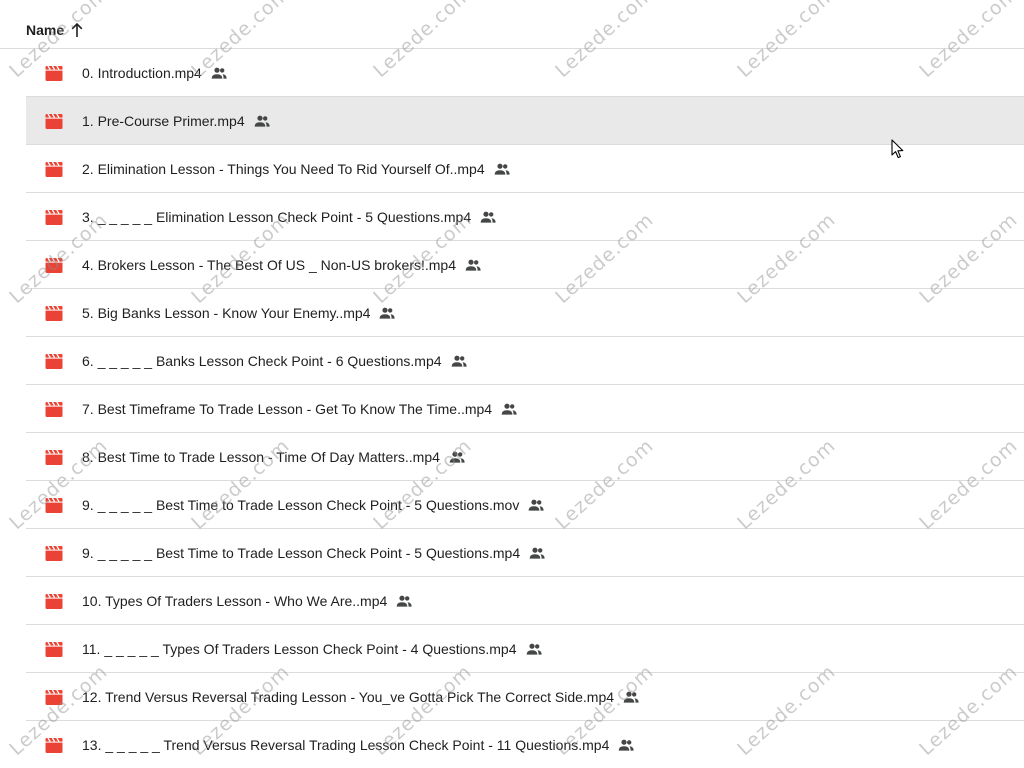  I want to click on file-name: 1. Pre-Course Primer.mp4, so click(163, 121).